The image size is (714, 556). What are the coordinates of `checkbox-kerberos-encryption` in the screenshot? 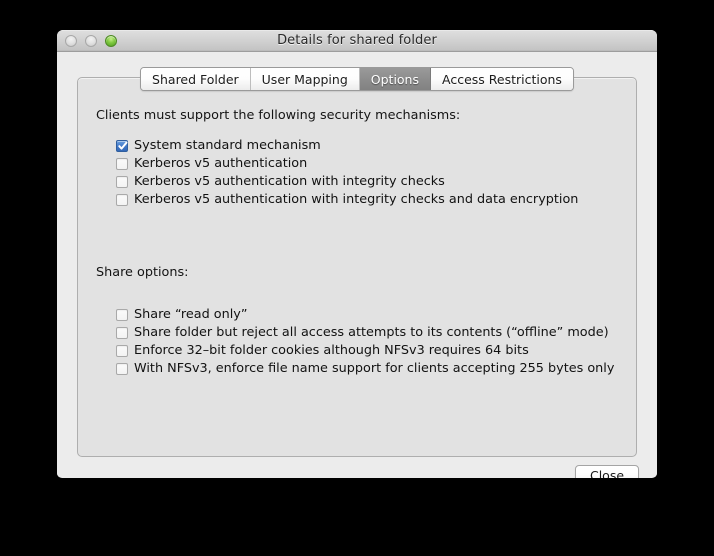 It's located at (122, 200).